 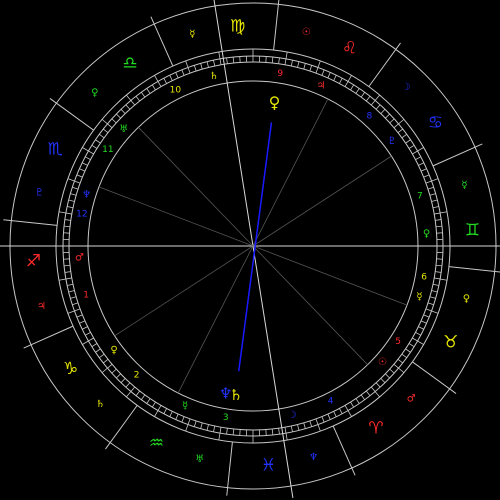 I want to click on house-7-cusp-glyph: ♀, so click(x=426, y=233).